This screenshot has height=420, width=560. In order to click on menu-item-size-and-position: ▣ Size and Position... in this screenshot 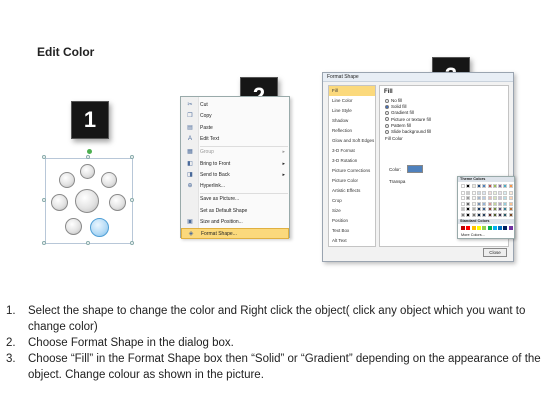, I will do `click(235, 222)`.